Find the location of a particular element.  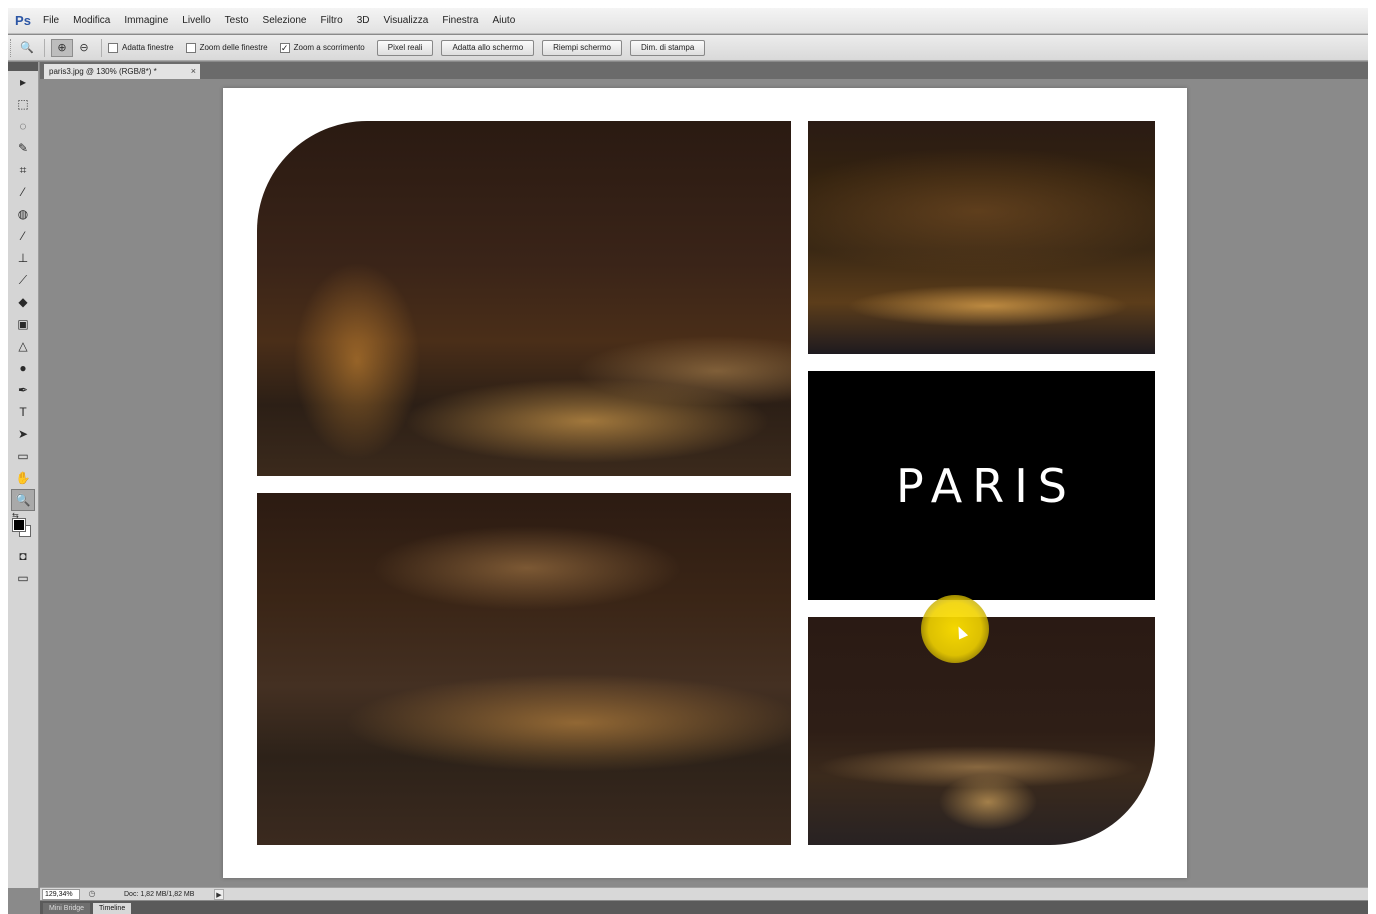

menu-selezione: Selezione is located at coordinates (285, 21).